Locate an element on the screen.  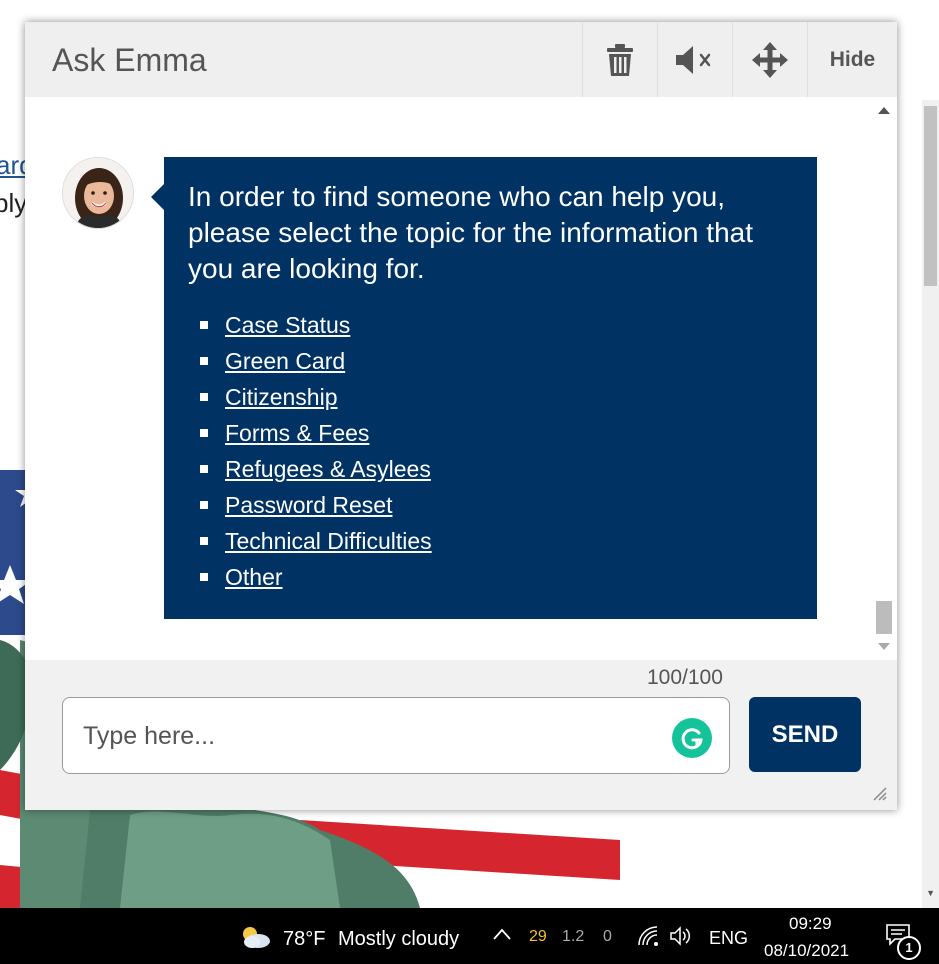
send-button: SEND is located at coordinates (805, 734).